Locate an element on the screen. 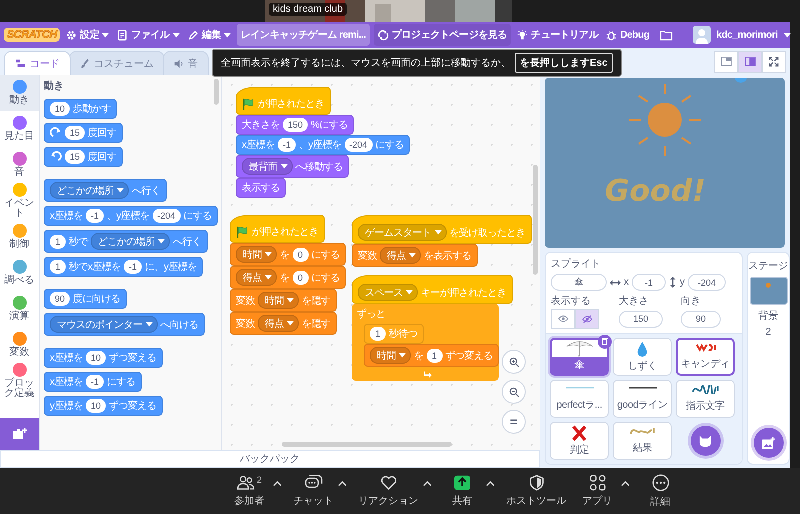  toolbar-button: アプリ is located at coordinates (597, 491).